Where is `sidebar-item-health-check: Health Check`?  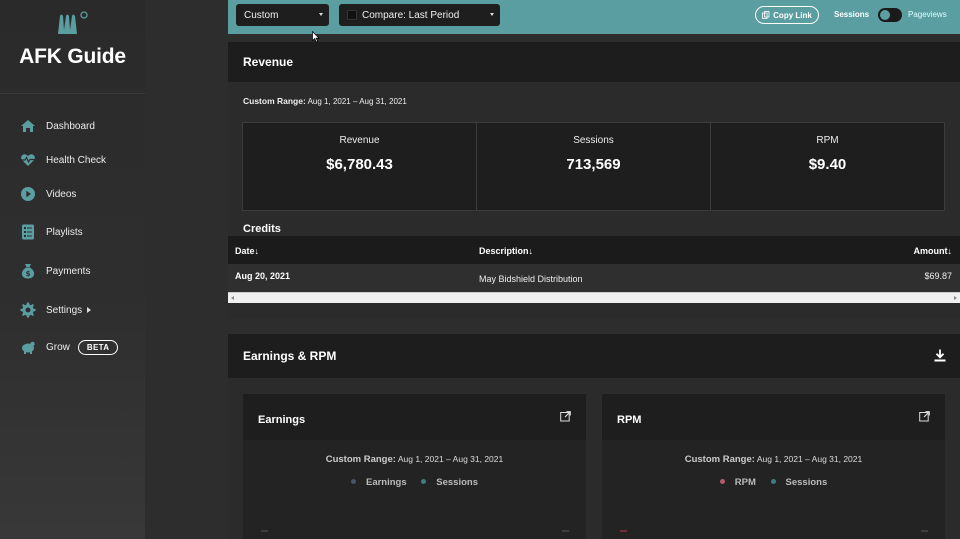
sidebar-item-health-check: Health Check is located at coordinates (63, 160).